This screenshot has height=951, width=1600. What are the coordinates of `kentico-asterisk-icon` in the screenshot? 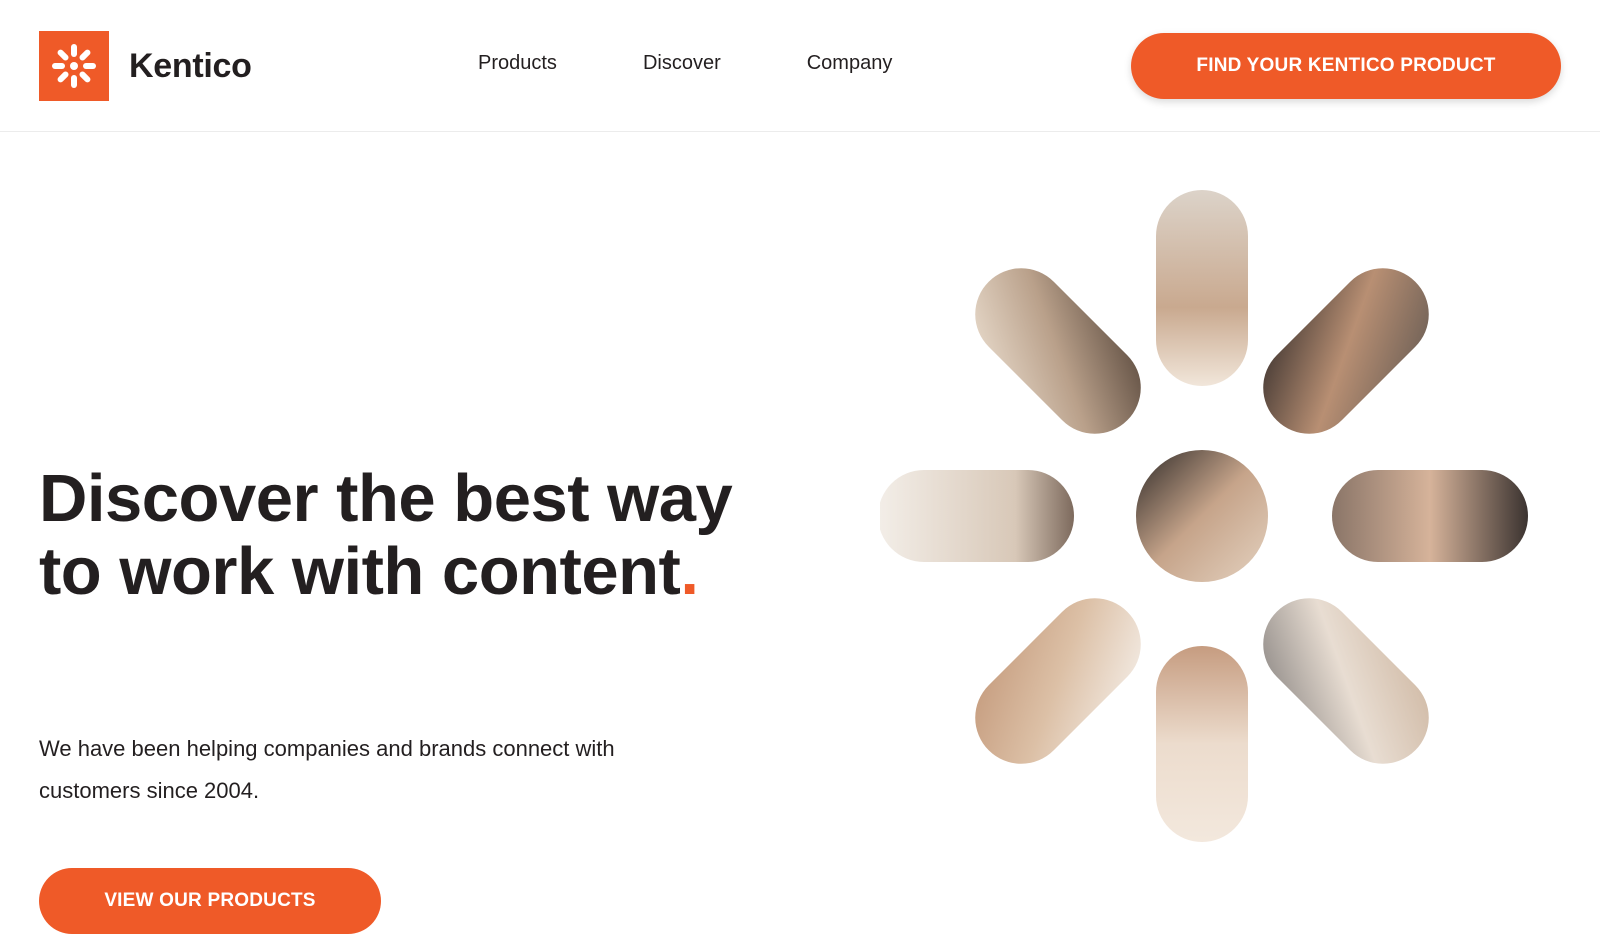 It's located at (74, 66).